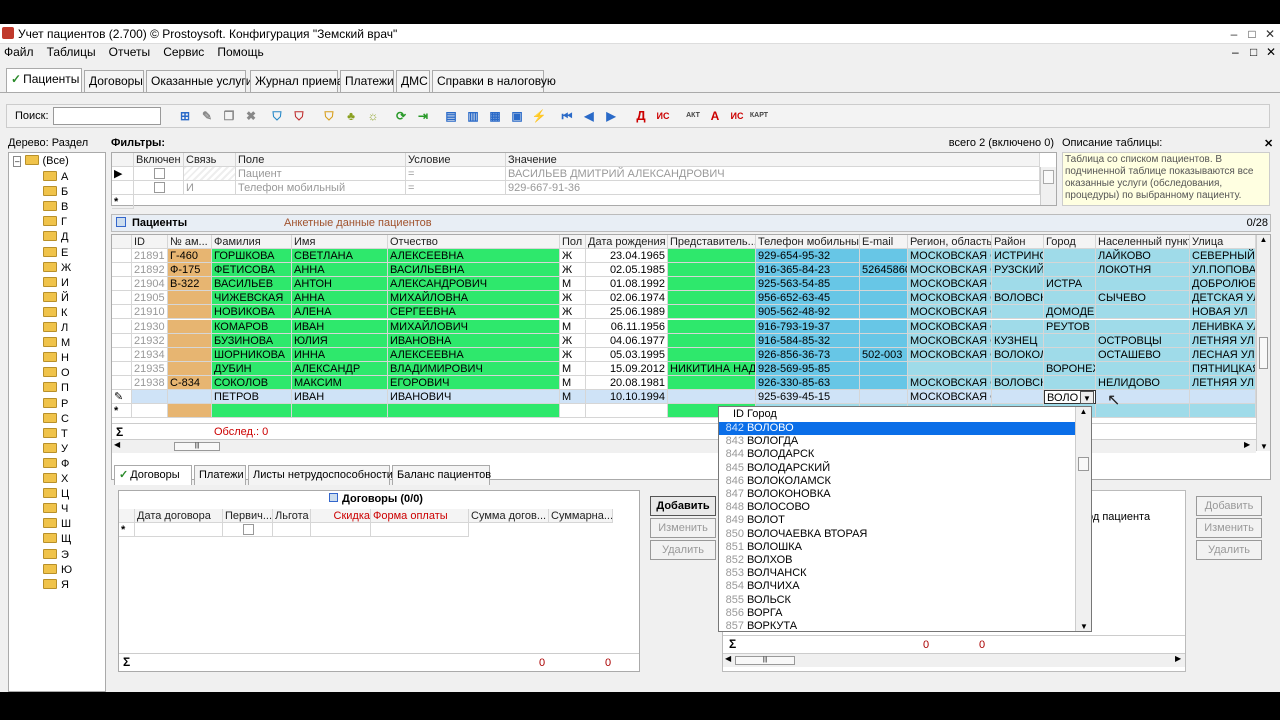 This screenshot has height=720, width=1280. What do you see at coordinates (199, 81) in the screenshot?
I see `tab-services: Оказанные услуги` at bounding box center [199, 81].